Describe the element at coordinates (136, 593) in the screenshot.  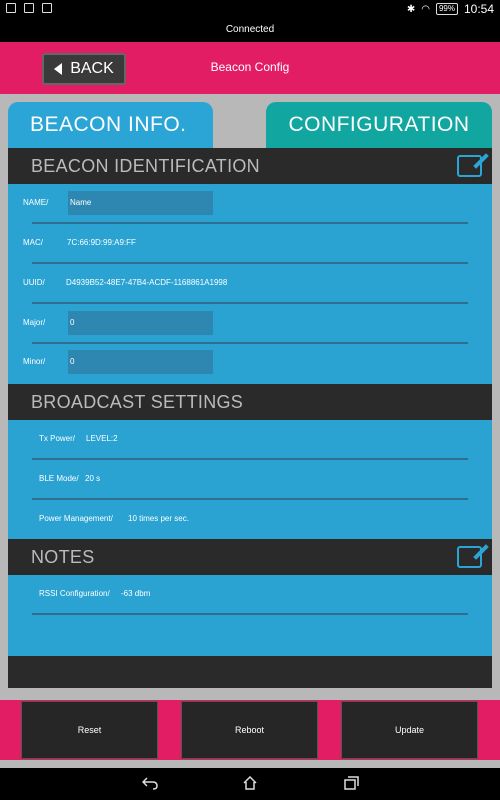
I see `rssi-value: -63 dbm` at that location.